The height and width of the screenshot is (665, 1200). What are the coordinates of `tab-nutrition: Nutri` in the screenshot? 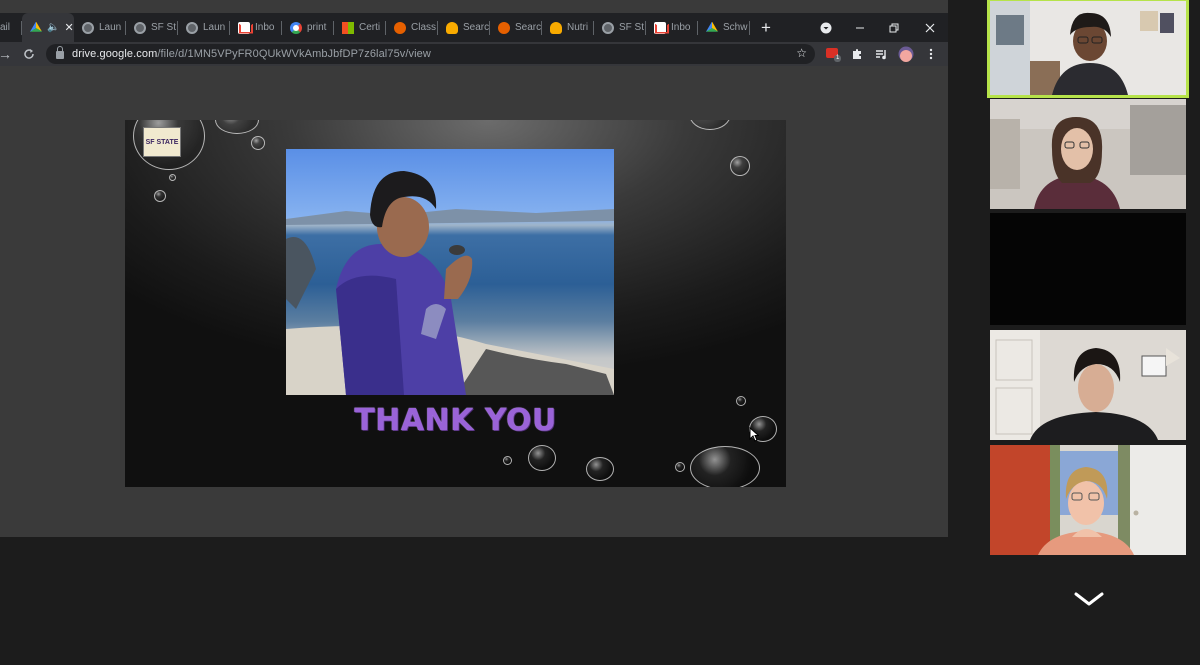 It's located at (568, 27).